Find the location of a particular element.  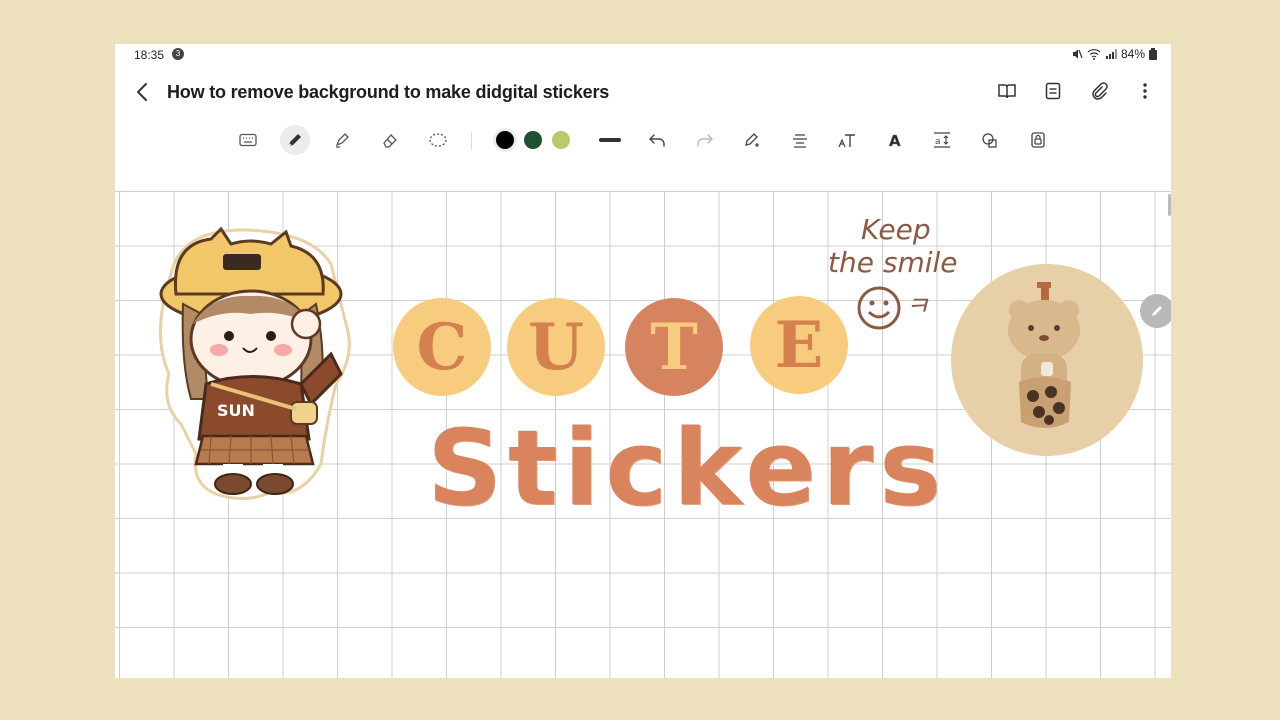

paperclip-icon is located at coordinates (1100, 91).